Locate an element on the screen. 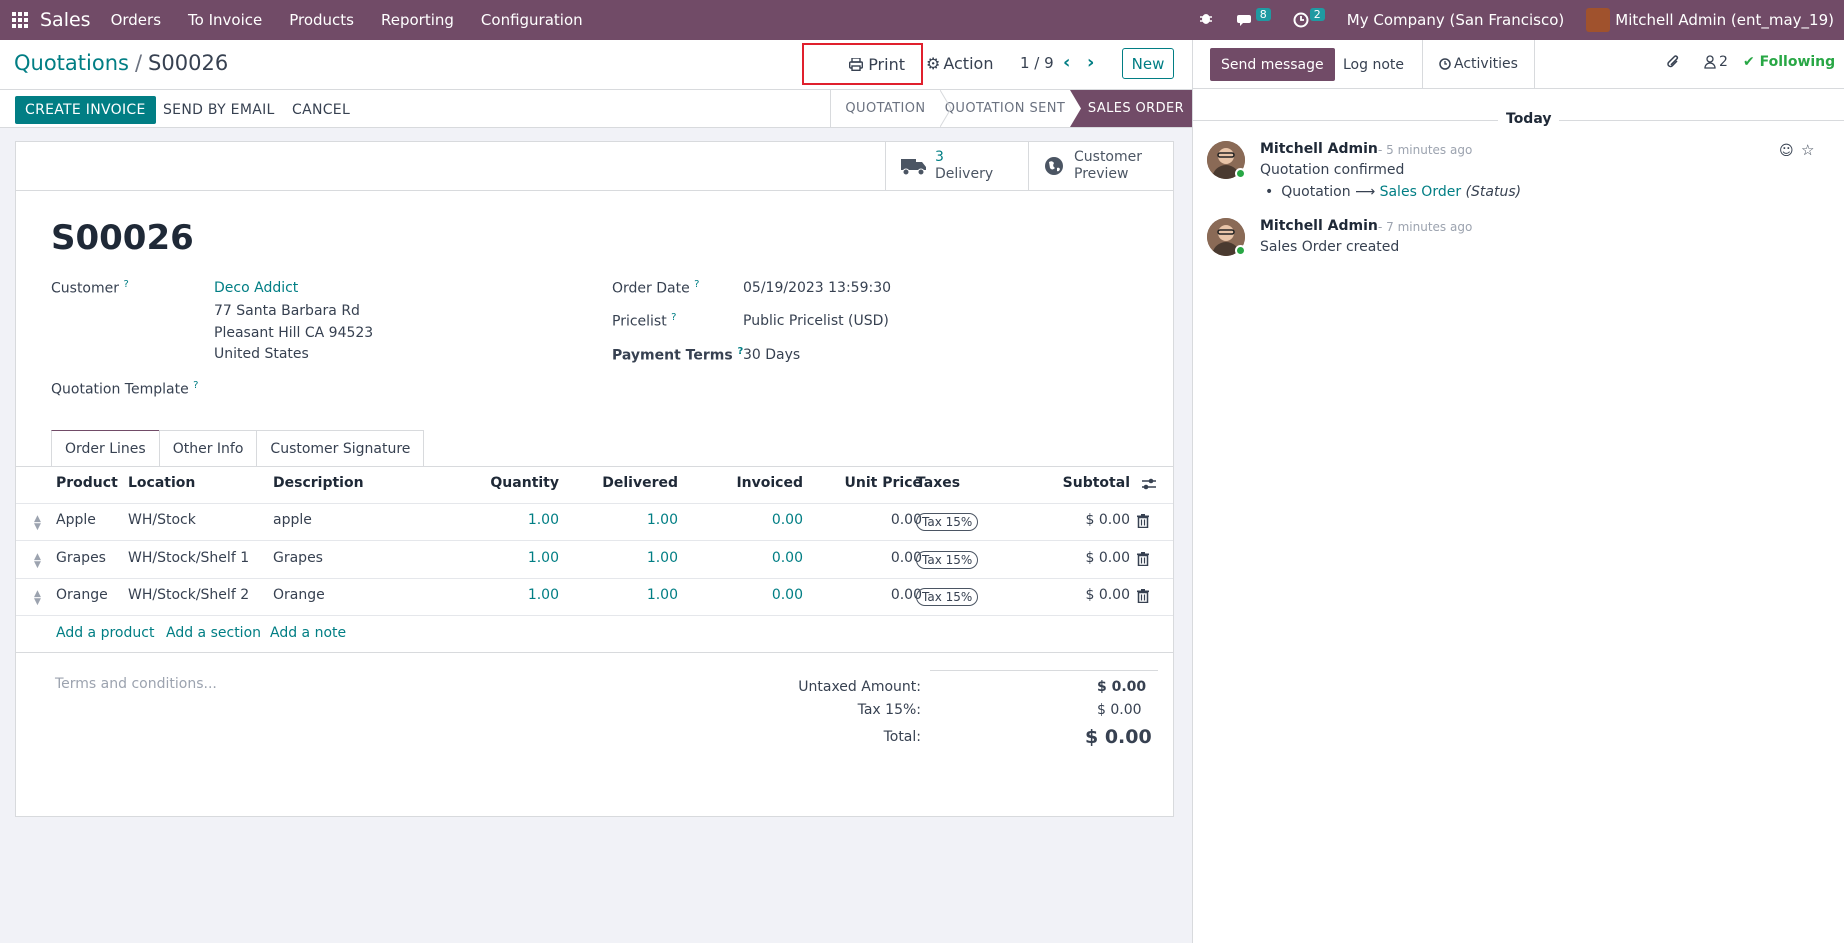 Image resolution: width=1844 pixels, height=943 pixels. stage-quotation: QUOTATION is located at coordinates (885, 108).